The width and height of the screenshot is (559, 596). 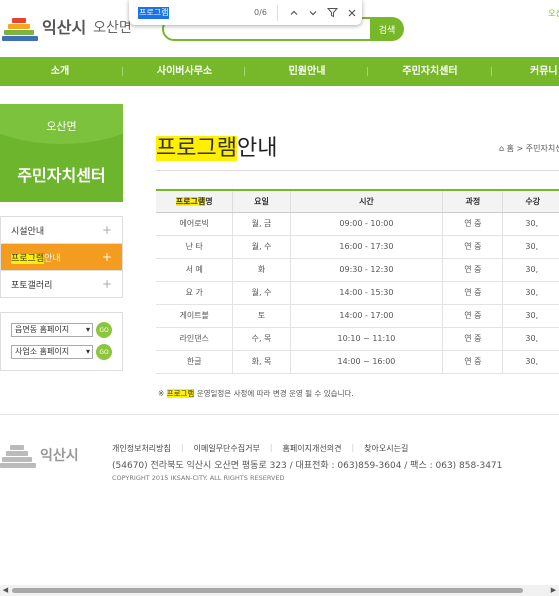 What do you see at coordinates (294, 13) in the screenshot?
I see `chevron-up-icon` at bounding box center [294, 13].